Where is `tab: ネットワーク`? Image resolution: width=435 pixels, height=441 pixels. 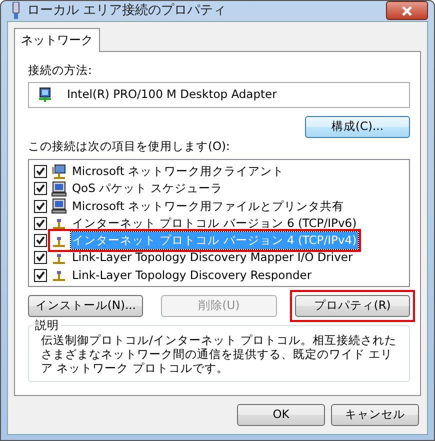
tab: ネットワーク is located at coordinates (57, 40).